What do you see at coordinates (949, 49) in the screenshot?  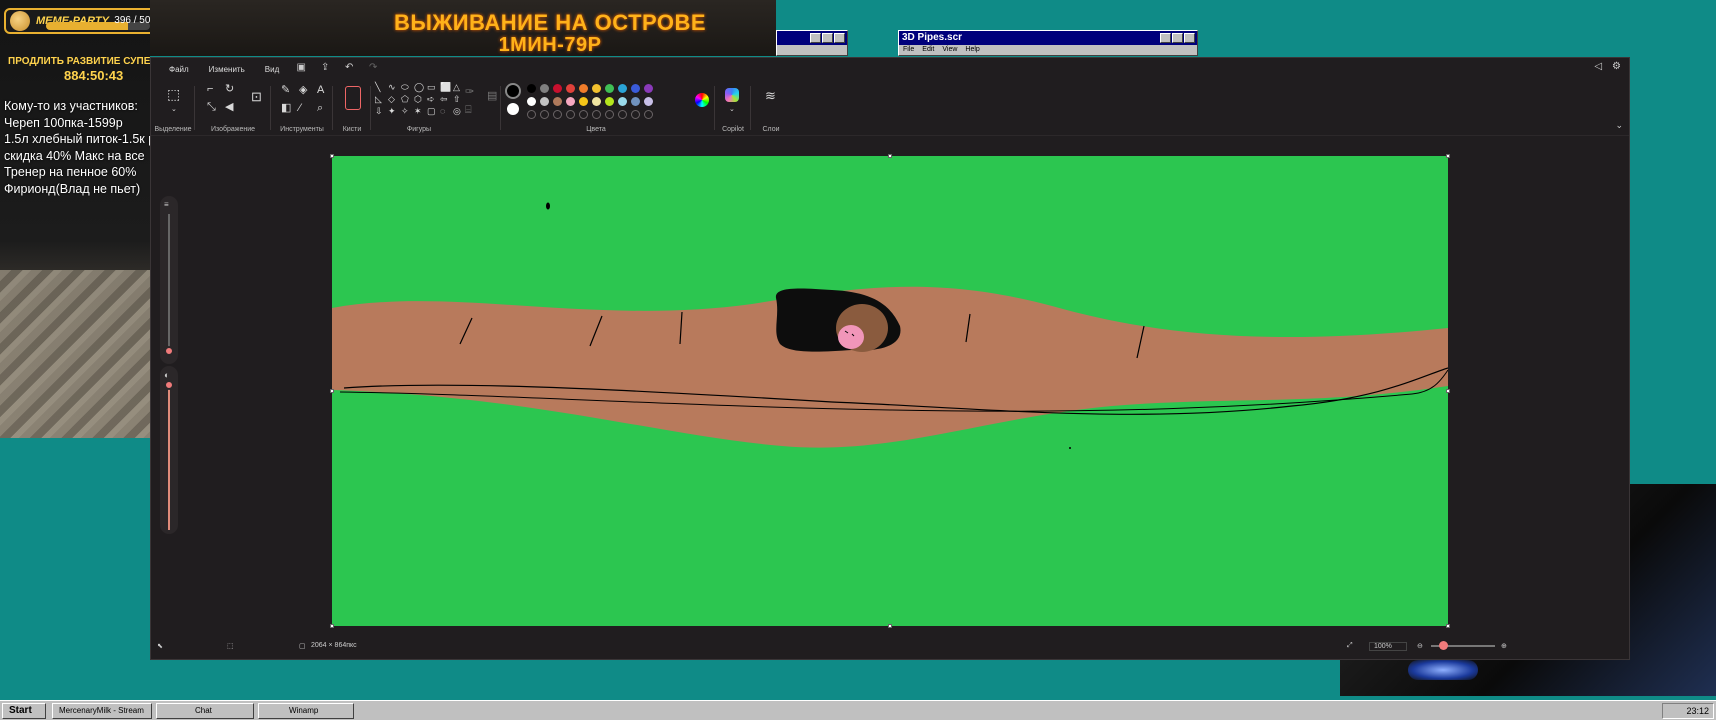 I see `pipes-menu-view: View` at bounding box center [949, 49].